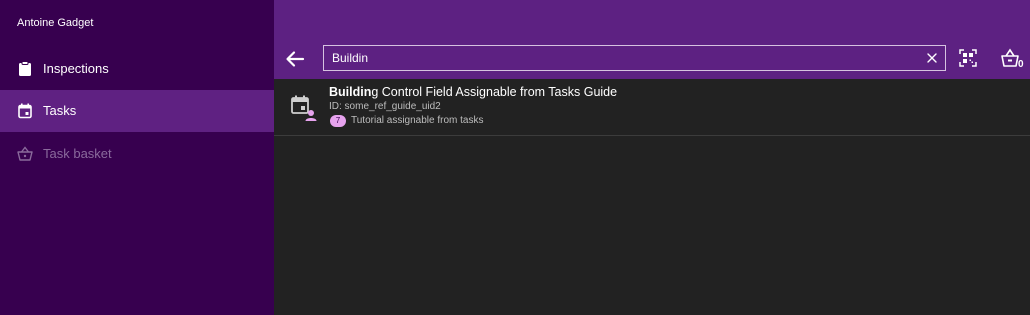 The image size is (1030, 315). I want to click on calendar-icon, so click(25, 111).